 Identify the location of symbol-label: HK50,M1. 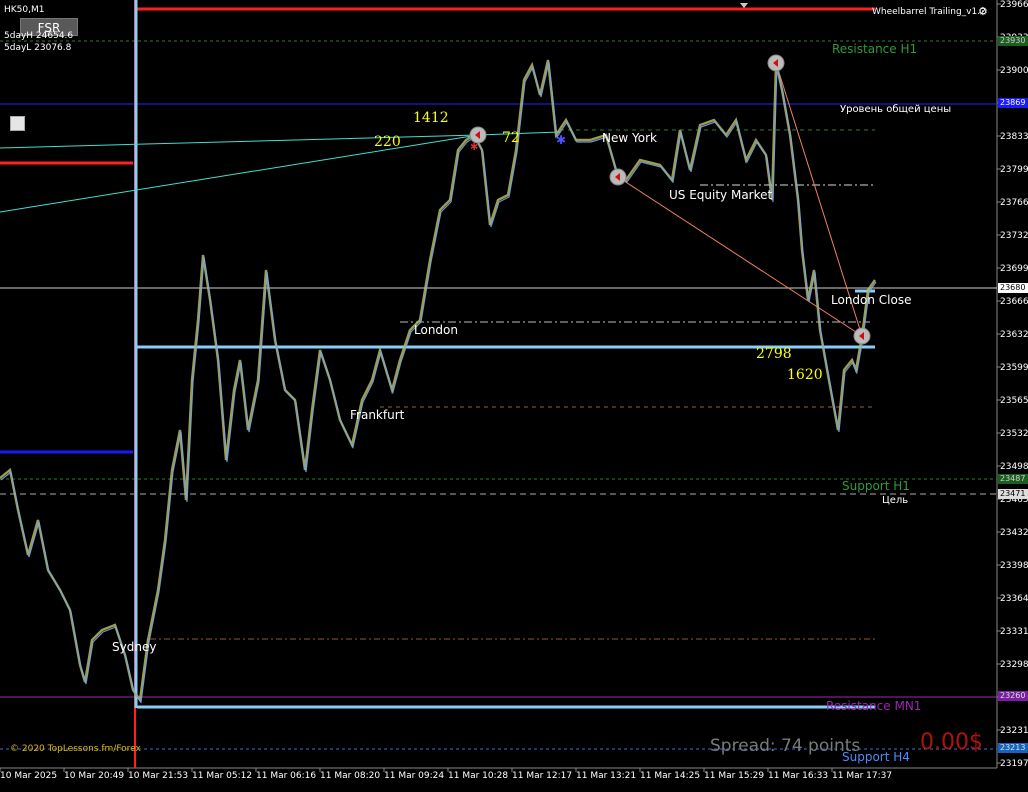
(24, 10).